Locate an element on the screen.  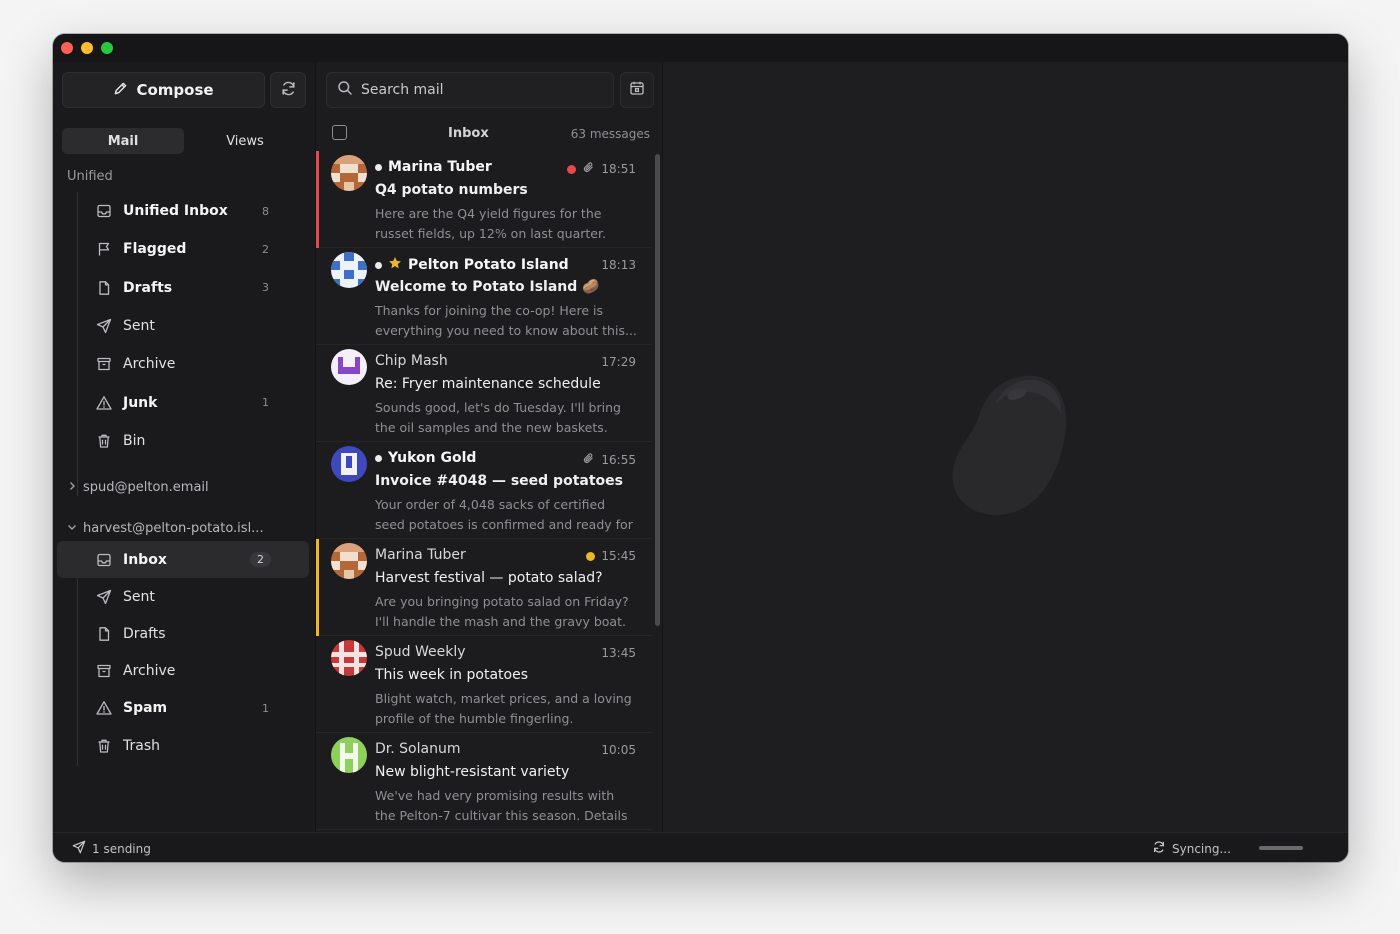
message-meta: 18:51 is located at coordinates (601, 169).